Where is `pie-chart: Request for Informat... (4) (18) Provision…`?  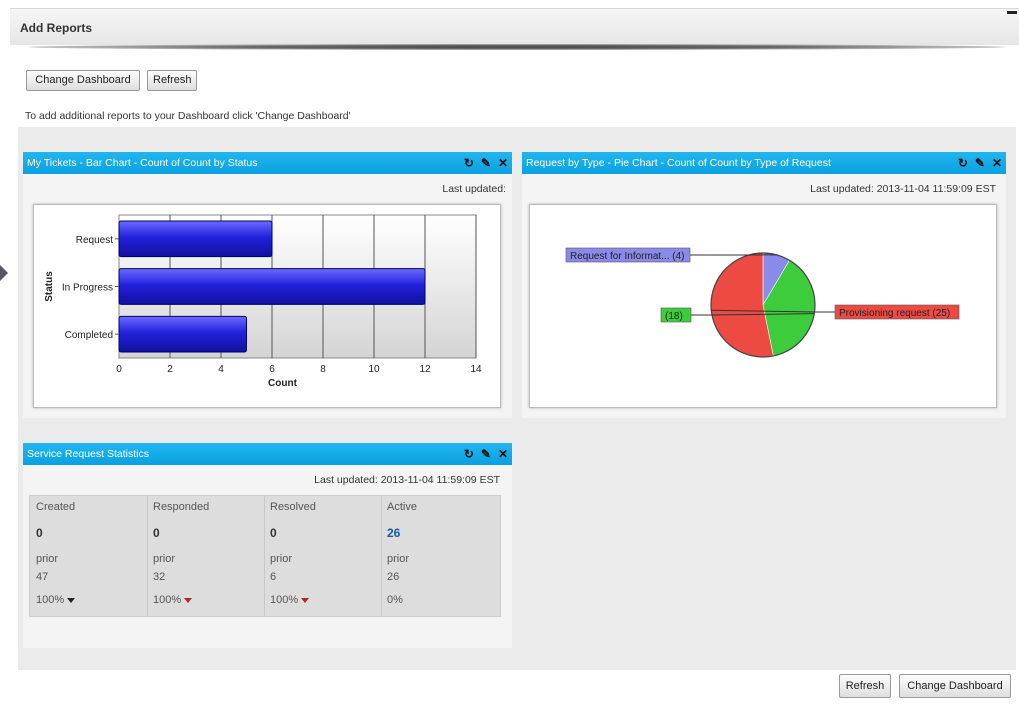 pie-chart: Request for Informat... (4) (18) Provision… is located at coordinates (762, 302).